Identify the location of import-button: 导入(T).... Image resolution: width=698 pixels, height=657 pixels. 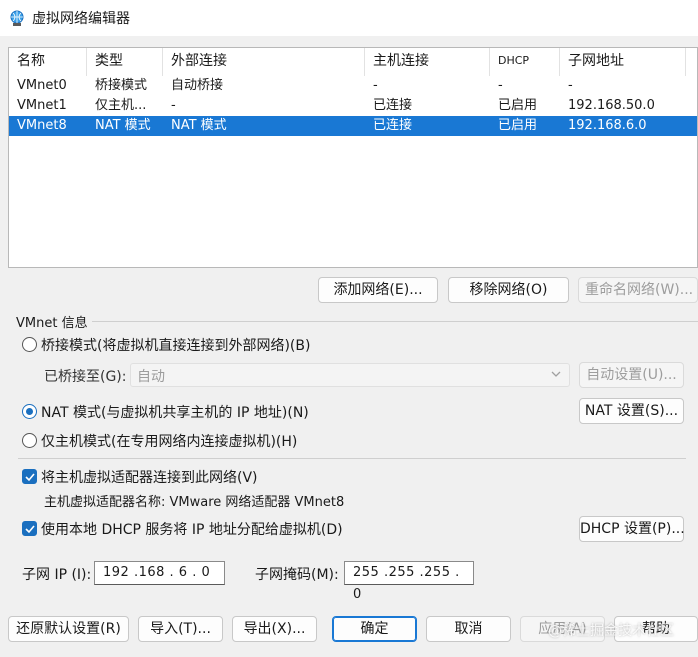
(180, 629).